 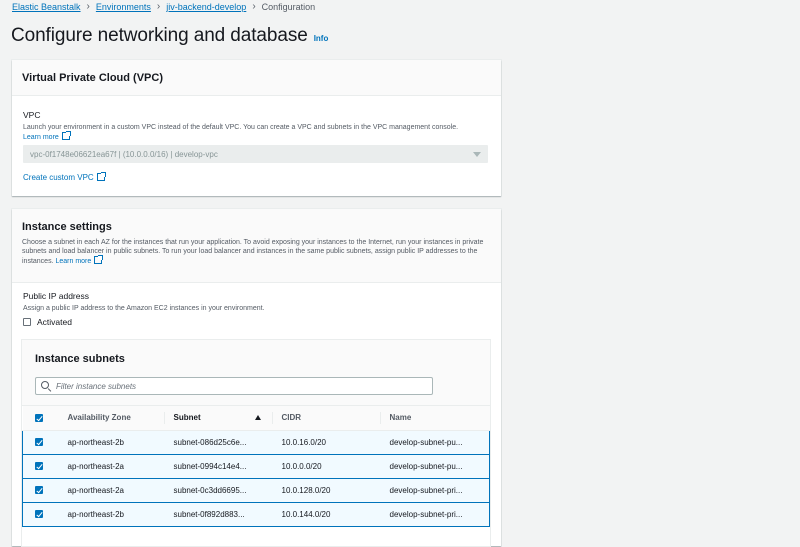 What do you see at coordinates (325, 466) in the screenshot?
I see `cell-cidr: 10.0.0.0/20` at bounding box center [325, 466].